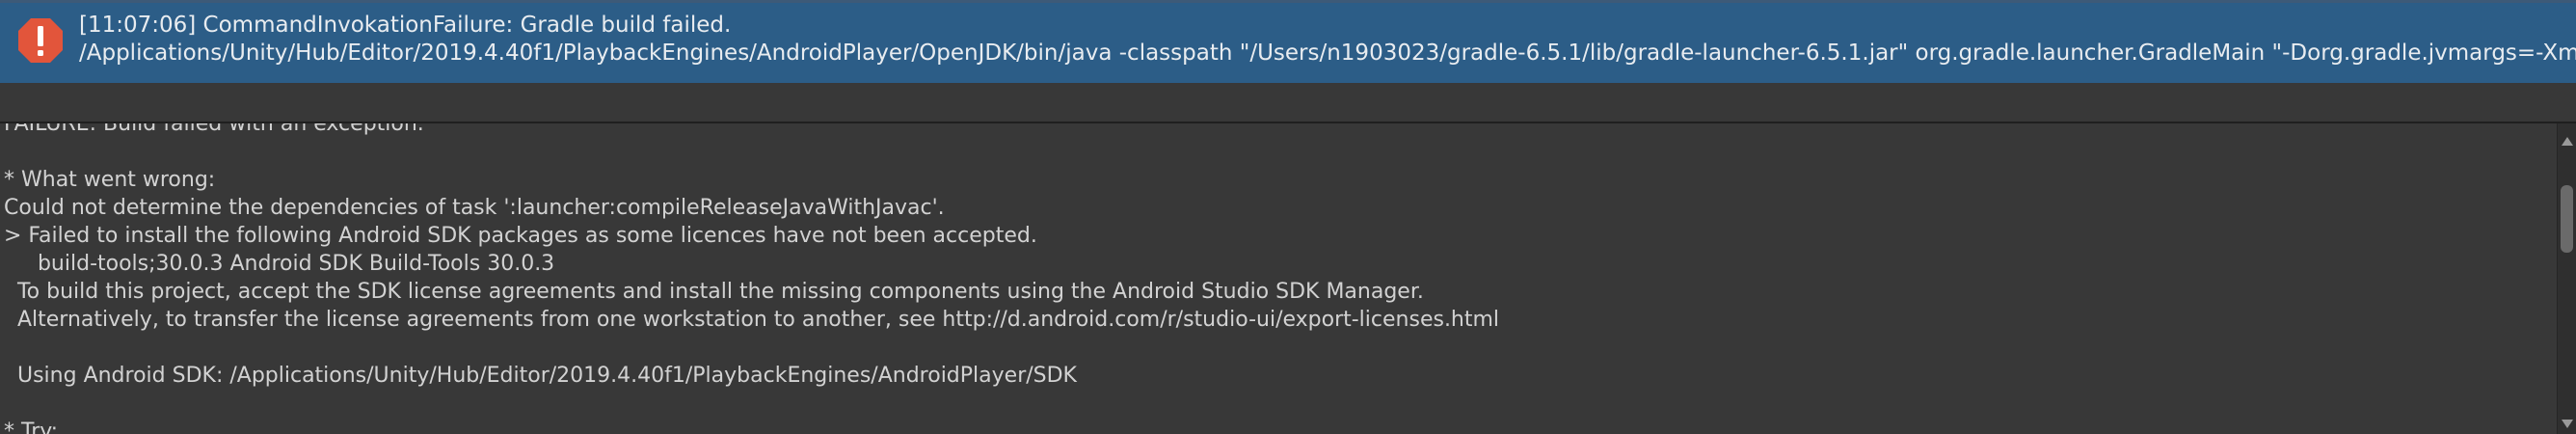 This screenshot has height=434, width=2576. I want to click on stacktrace-line: FAILURE: Build failed with an exception., so click(214, 129).